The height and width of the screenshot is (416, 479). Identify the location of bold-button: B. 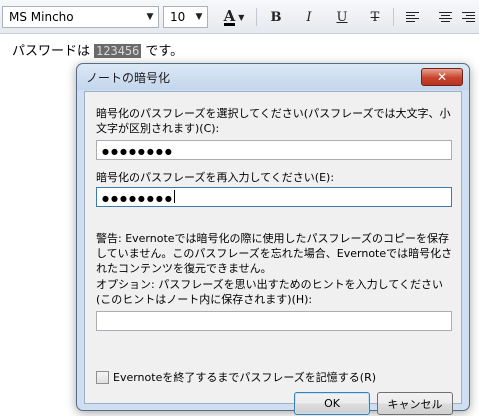
(276, 17).